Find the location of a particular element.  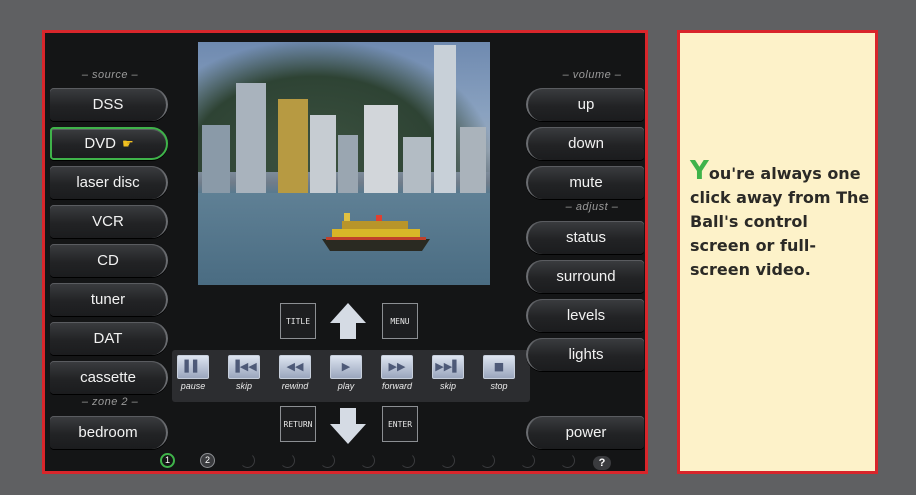

hand-cursor-icon: ☛ is located at coordinates (128, 143).